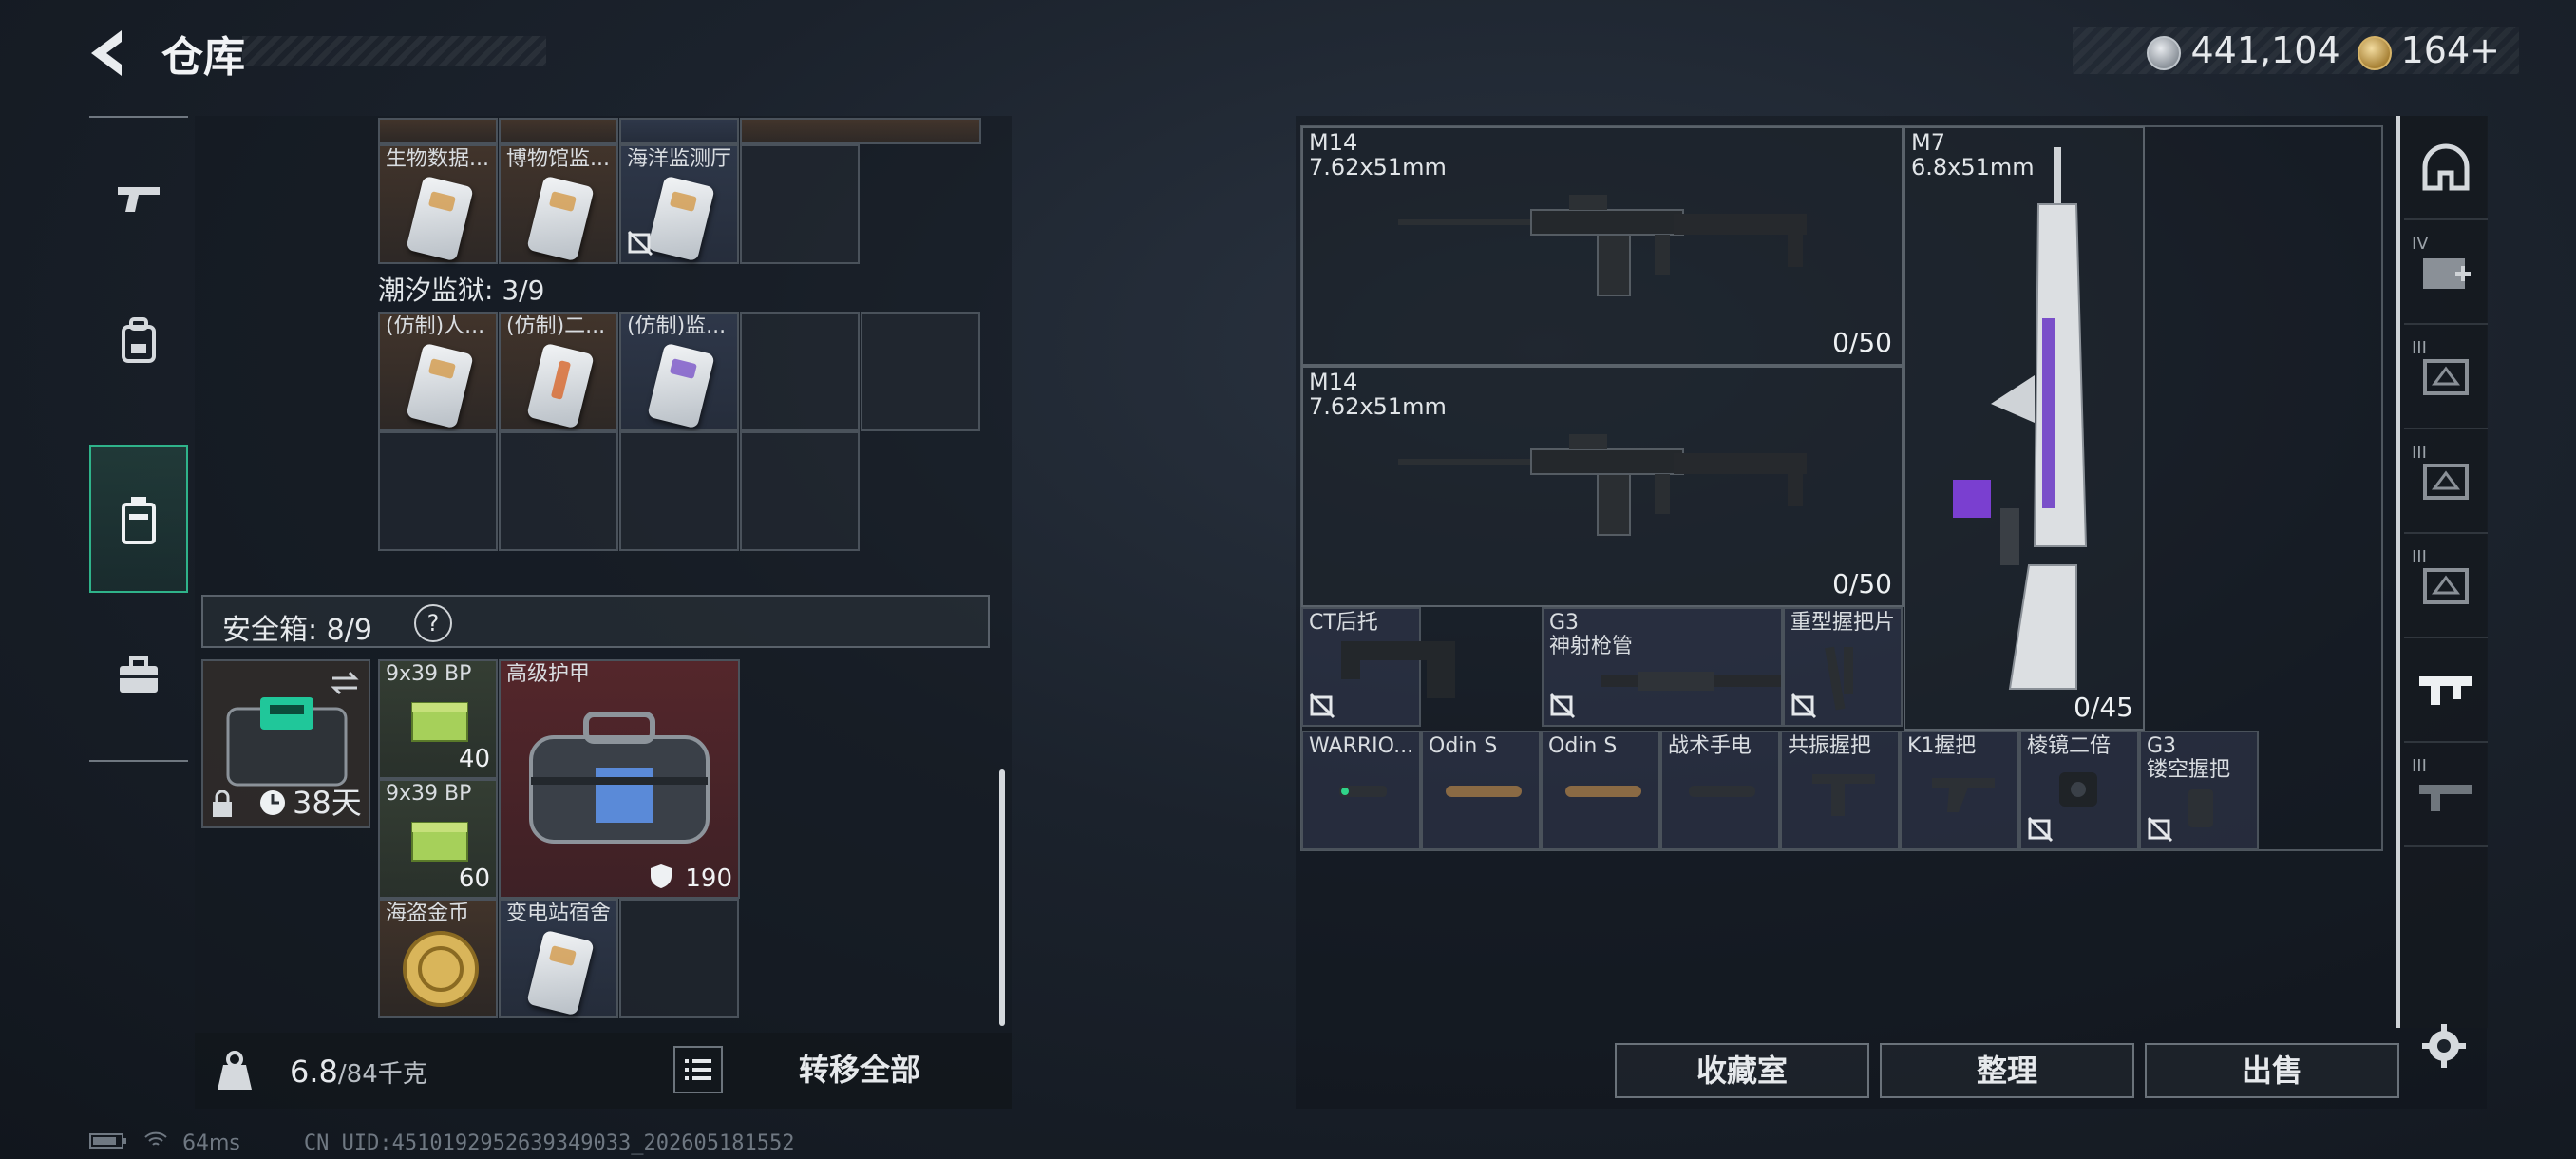 The image size is (2576, 1159). I want to click on weapon-slot: M7 6.8x51mm 0/45, so click(2024, 428).